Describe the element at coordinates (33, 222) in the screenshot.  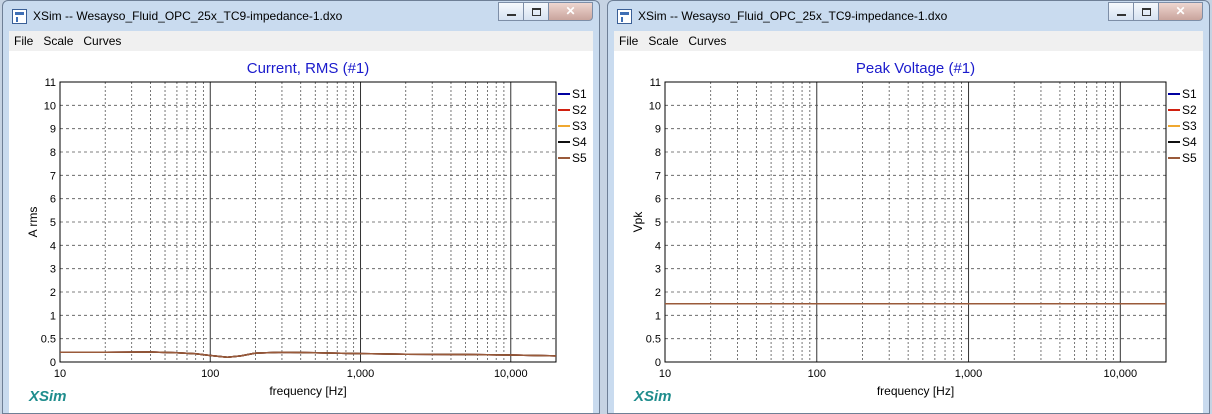
I see `y-axis-label: A rms` at that location.